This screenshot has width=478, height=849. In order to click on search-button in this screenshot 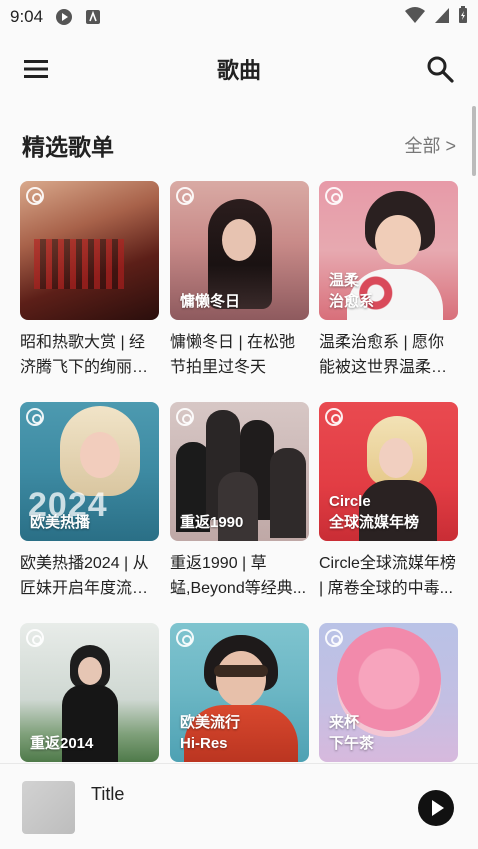, I will do `click(440, 69)`.